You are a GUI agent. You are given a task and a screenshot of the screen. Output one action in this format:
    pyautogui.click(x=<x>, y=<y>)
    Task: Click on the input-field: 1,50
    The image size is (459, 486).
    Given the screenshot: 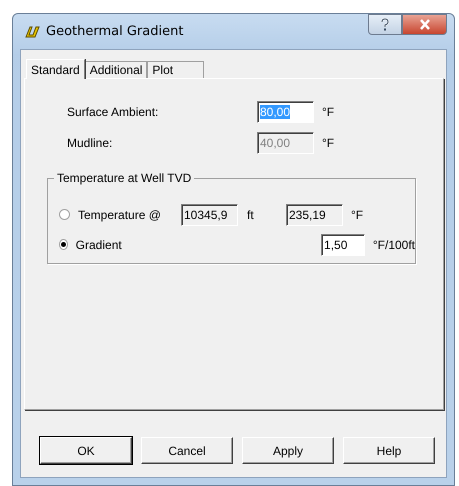 What is the action you would take?
    pyautogui.click(x=343, y=245)
    